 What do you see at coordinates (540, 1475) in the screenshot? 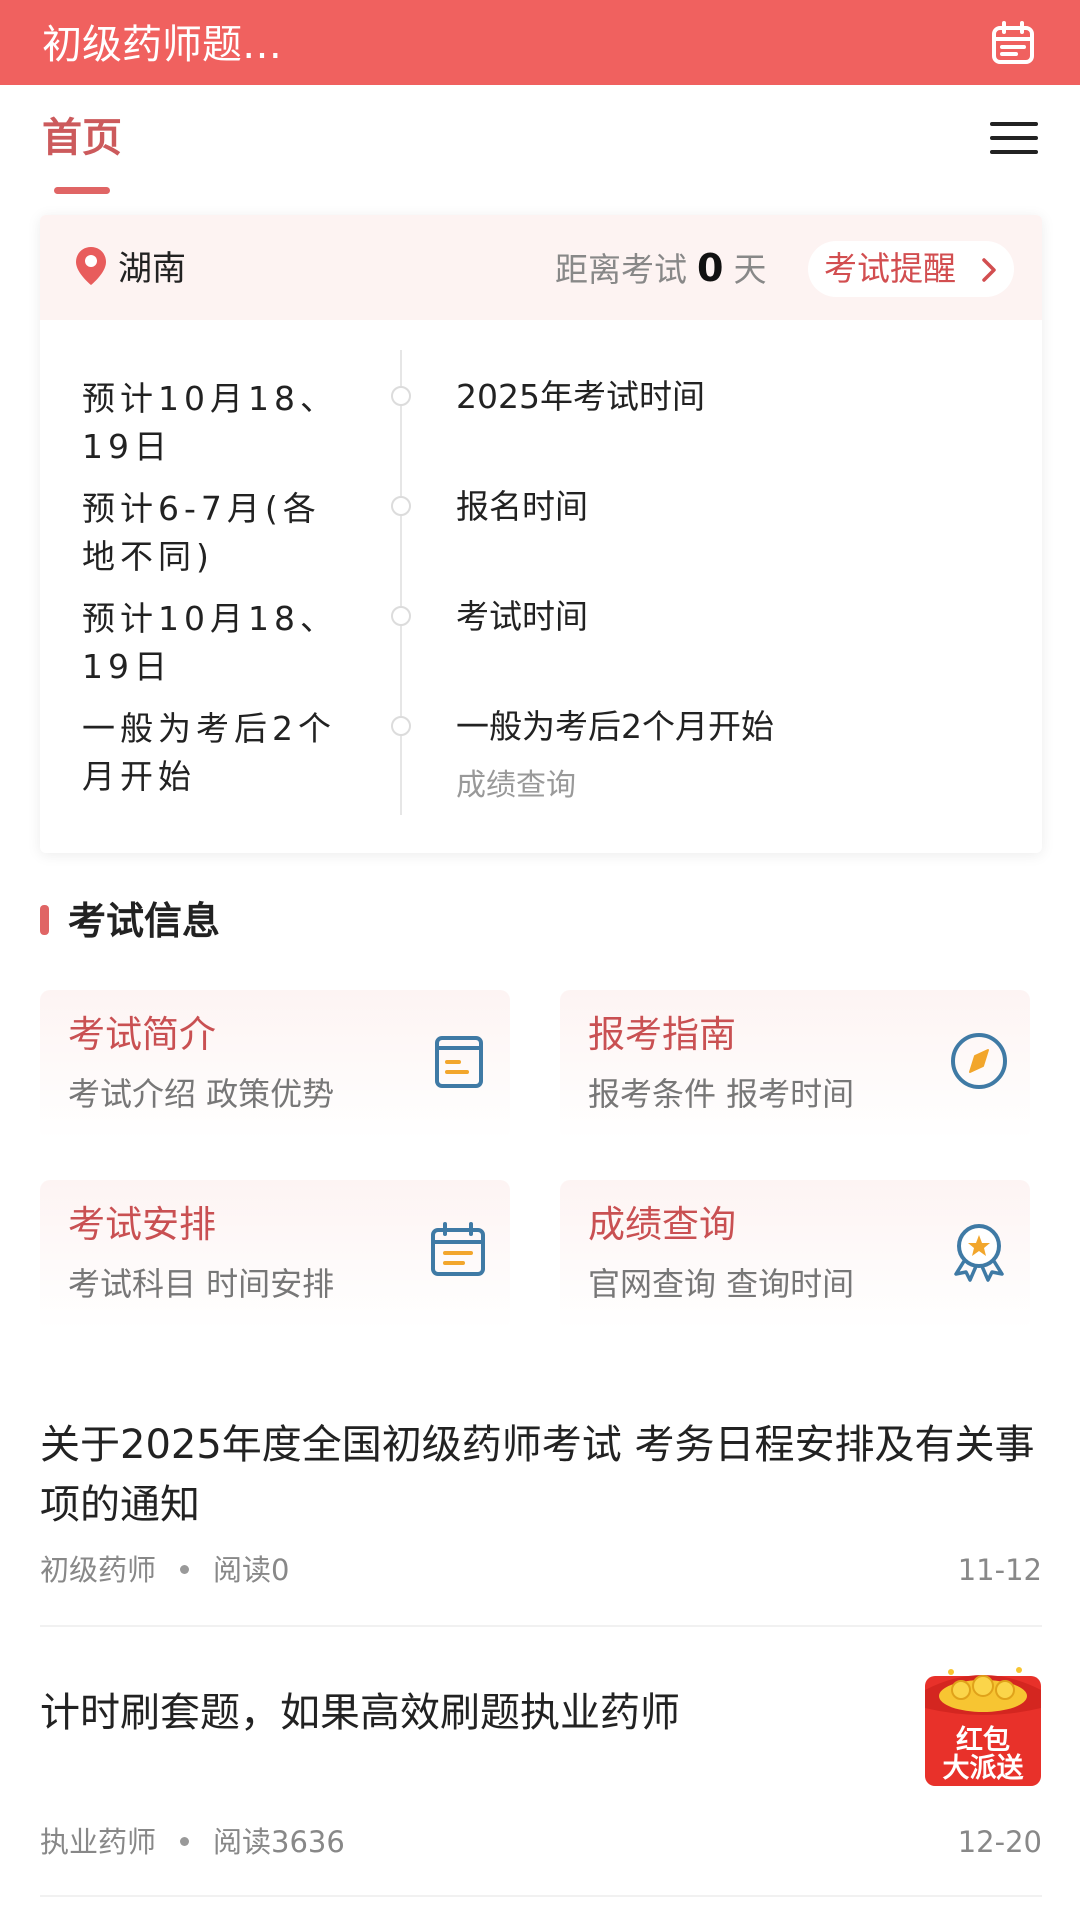
I see `article-title: 关于2025年度全国初级药师考试 考务日程安排及有关事项的通知` at bounding box center [540, 1475].